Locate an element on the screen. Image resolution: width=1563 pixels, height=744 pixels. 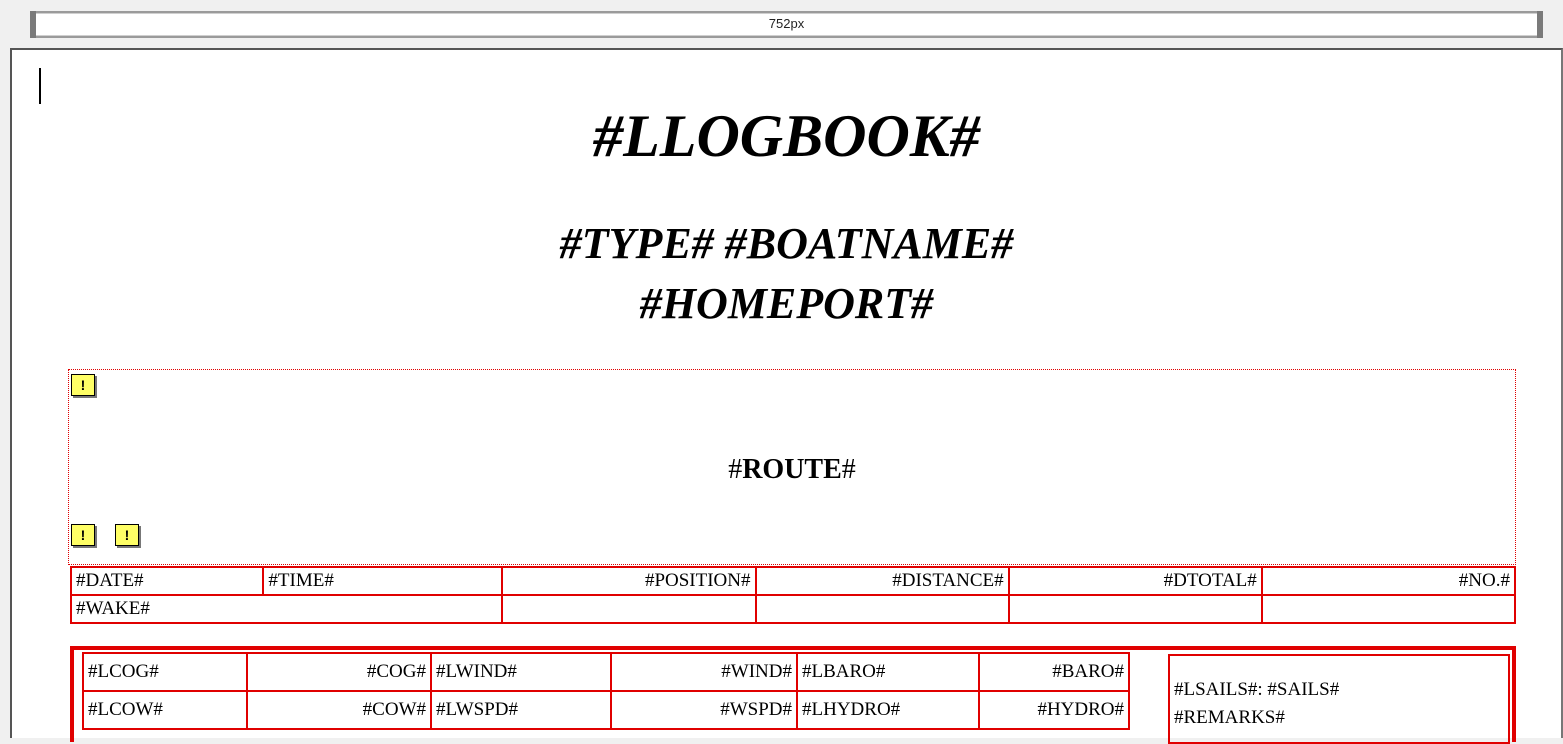
dtotal-cell: #DTOTAL# is located at coordinates (1135, 581).